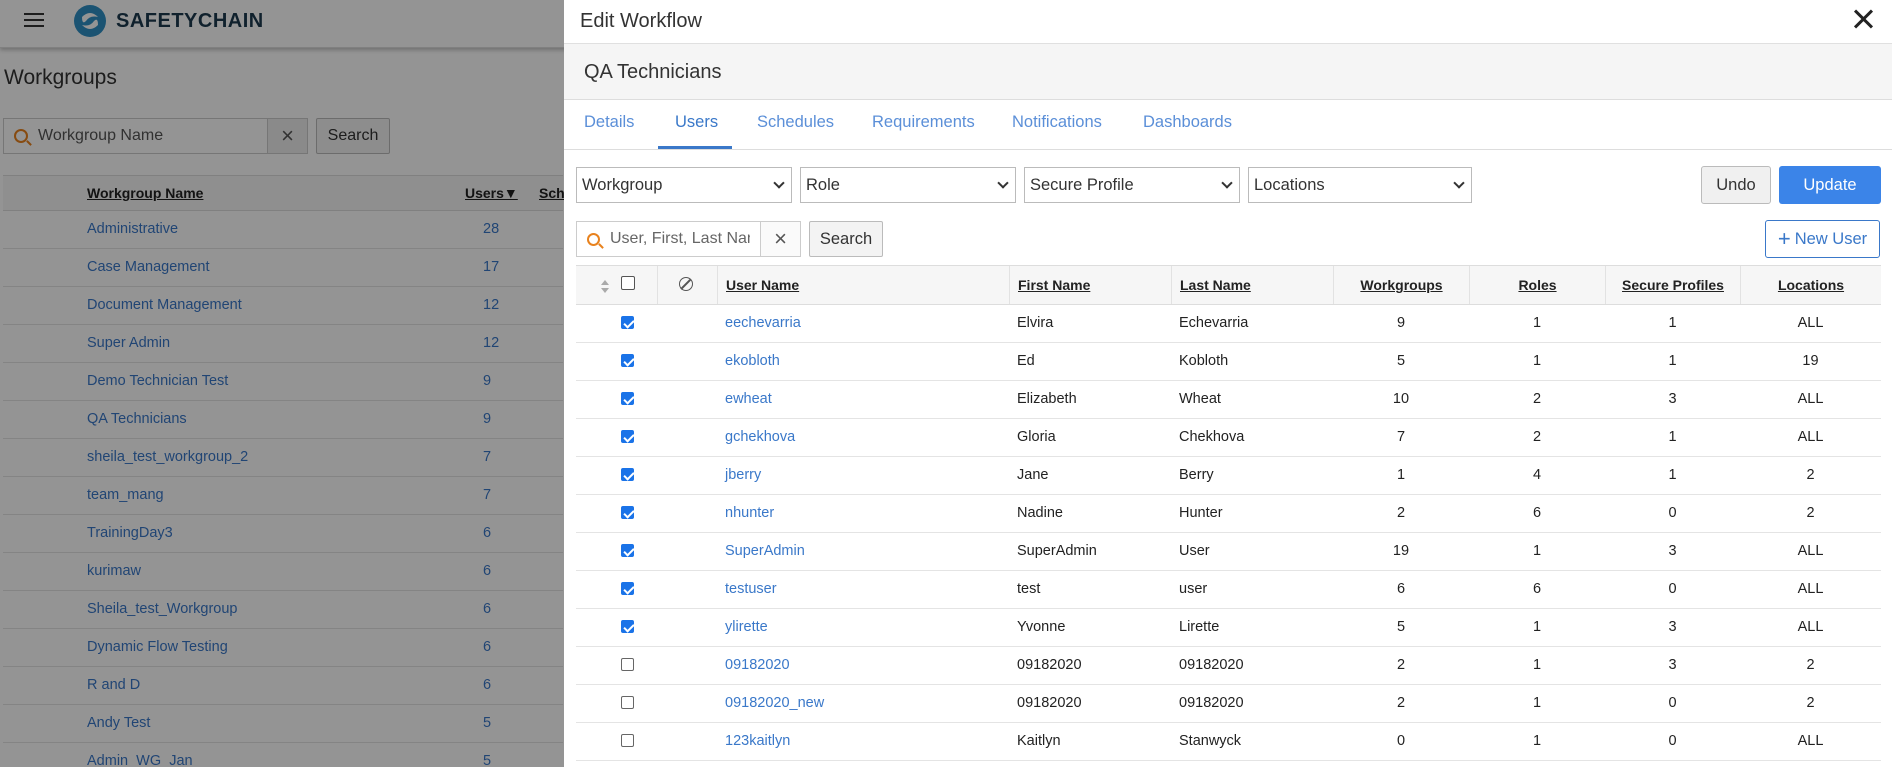 The width and height of the screenshot is (1892, 767). I want to click on user-name-link: nhunter, so click(749, 513).